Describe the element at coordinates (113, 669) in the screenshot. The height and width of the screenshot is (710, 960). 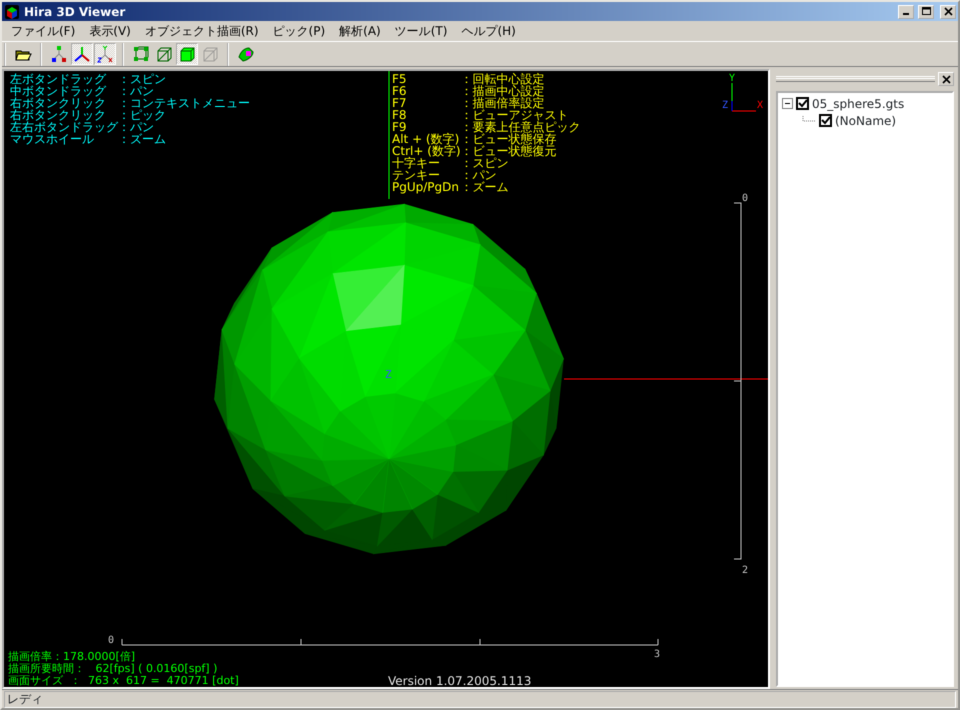
I see `stats-text: 描画所要時間： 62[fps] ( 0.0160[spf] )` at that location.